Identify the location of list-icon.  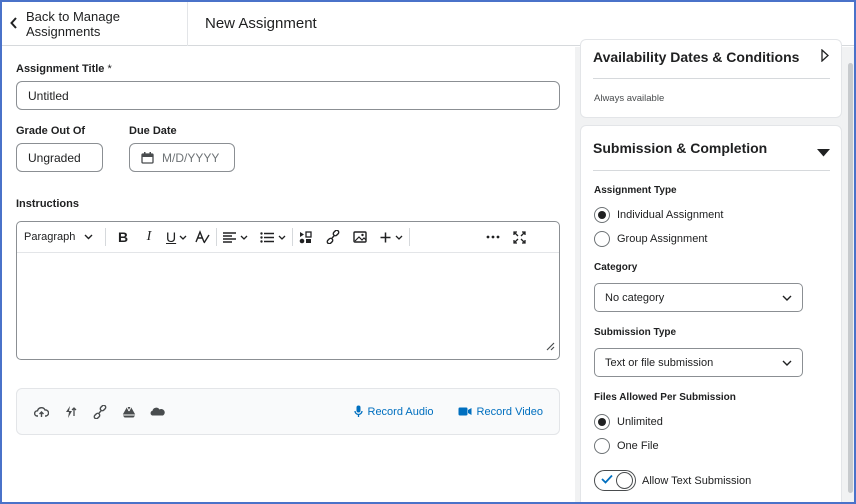
(273, 237).